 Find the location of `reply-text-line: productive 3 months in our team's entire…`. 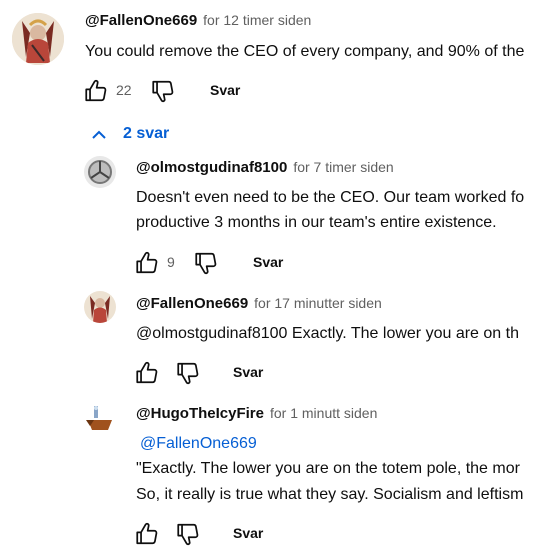

reply-text-line: productive 3 months in our team's entire… is located at coordinates (316, 222).